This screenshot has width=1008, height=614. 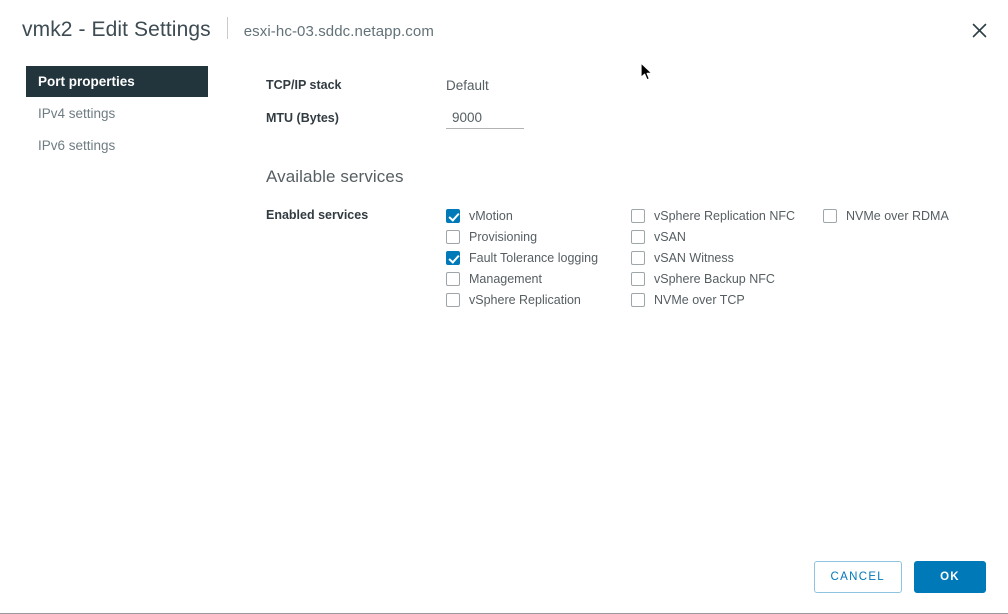 I want to click on service-label: vSphere Replication, so click(x=525, y=299).